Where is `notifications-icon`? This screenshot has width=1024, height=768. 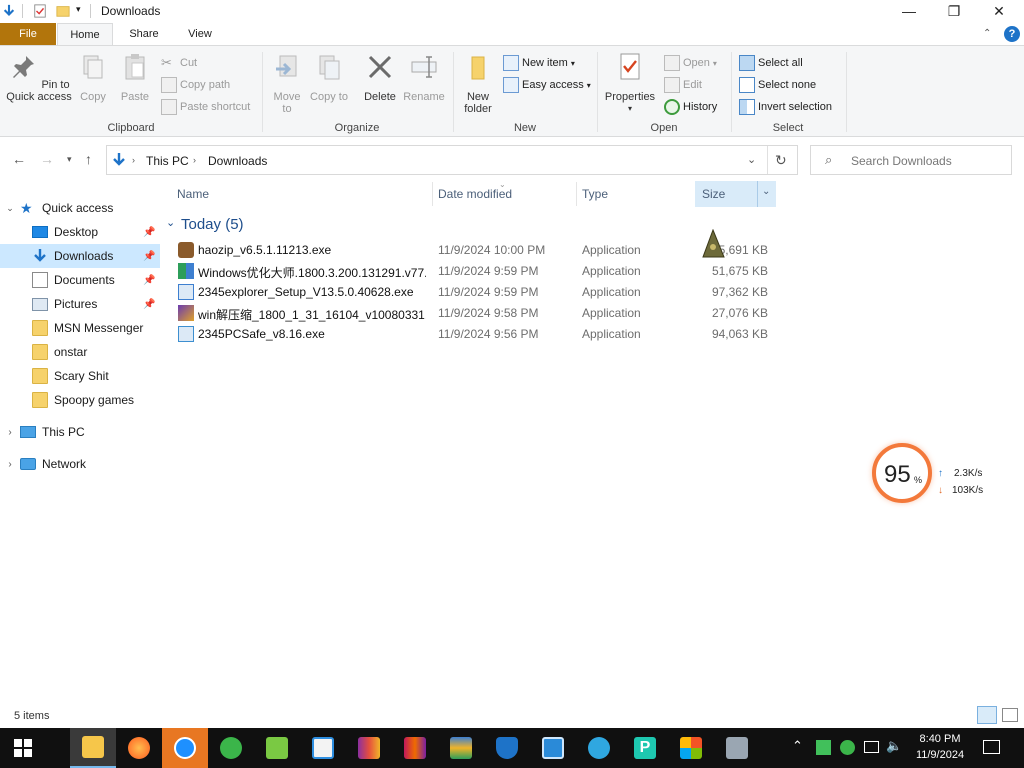 notifications-icon is located at coordinates (991, 747).